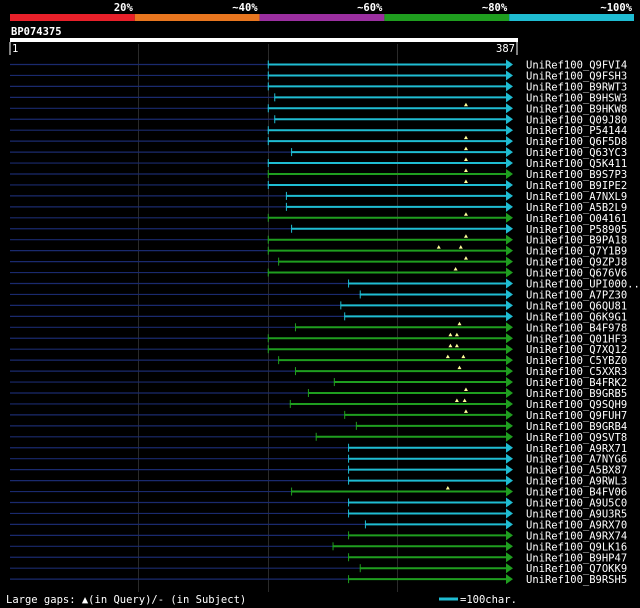 The width and height of the screenshot is (640, 608). Describe the element at coordinates (15, 49) in the screenshot. I see `query-start-label: 1` at that location.